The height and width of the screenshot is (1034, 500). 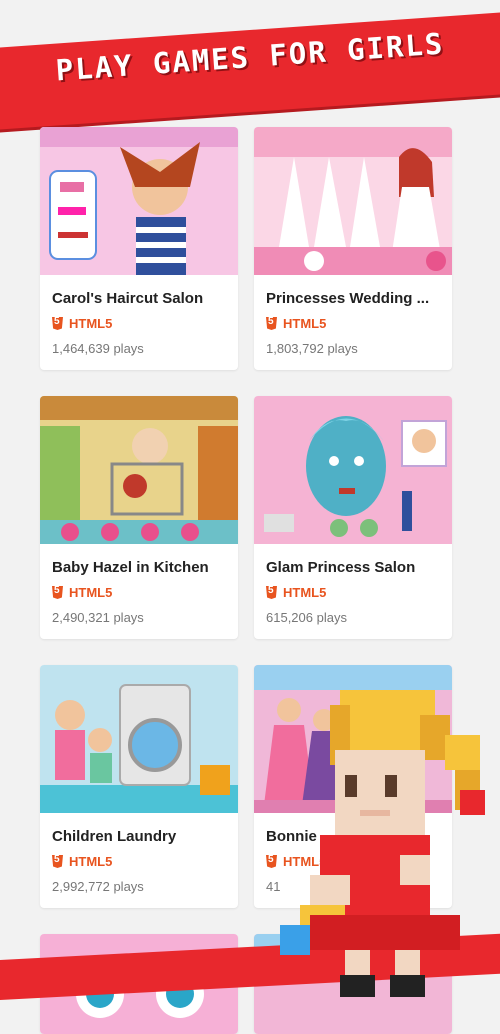 I want to click on game-title: Baby Hazel in Kitchen, so click(x=141, y=567).